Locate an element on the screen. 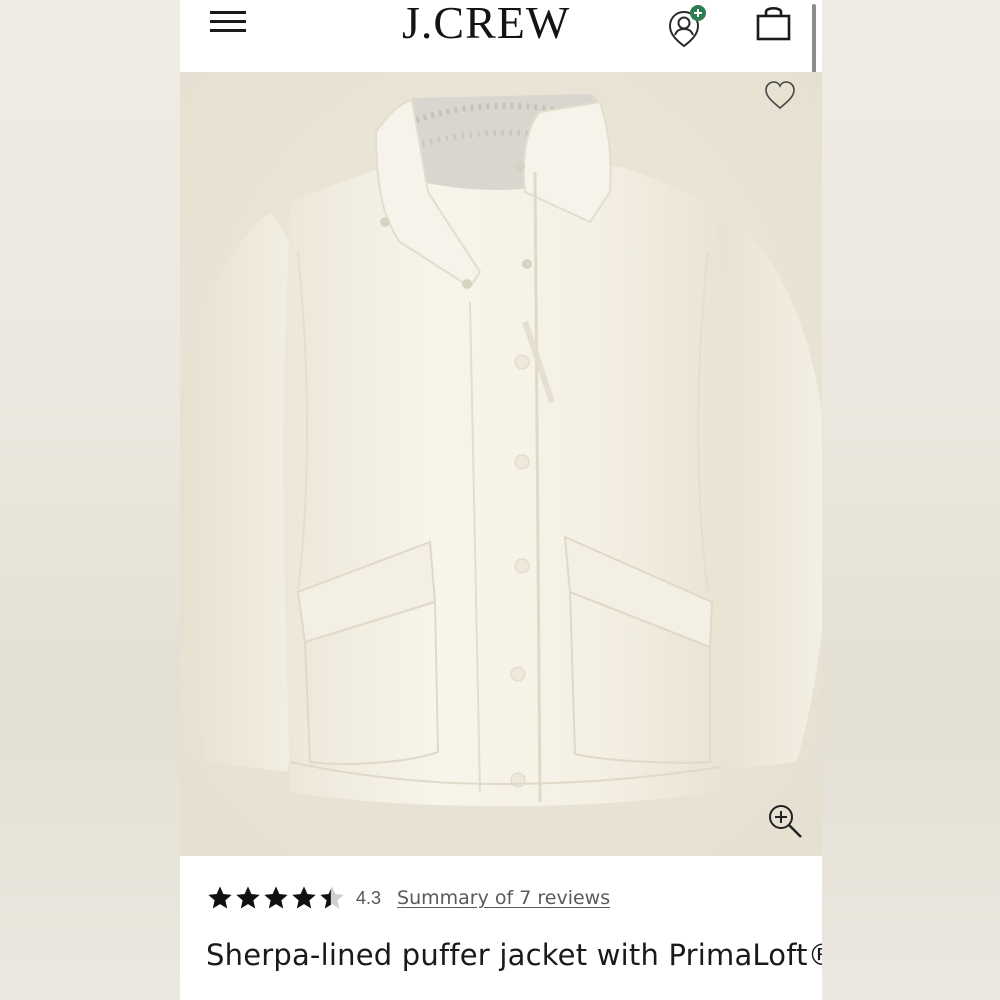  rating-value: 4.3 is located at coordinates (369, 897).